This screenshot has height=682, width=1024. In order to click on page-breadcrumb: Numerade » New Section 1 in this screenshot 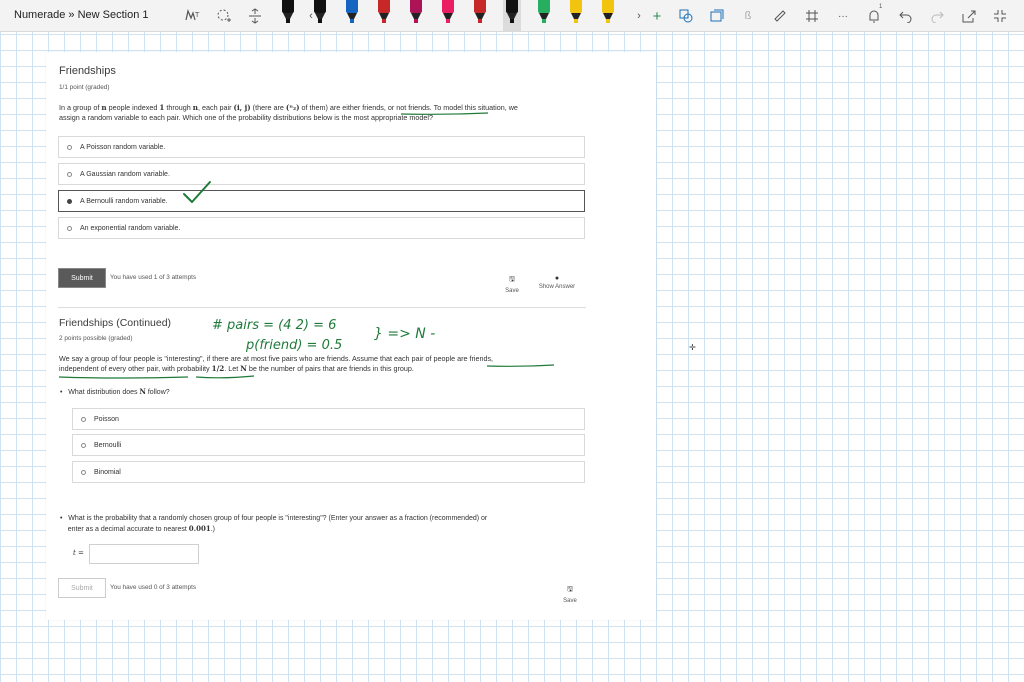, I will do `click(81, 15)`.